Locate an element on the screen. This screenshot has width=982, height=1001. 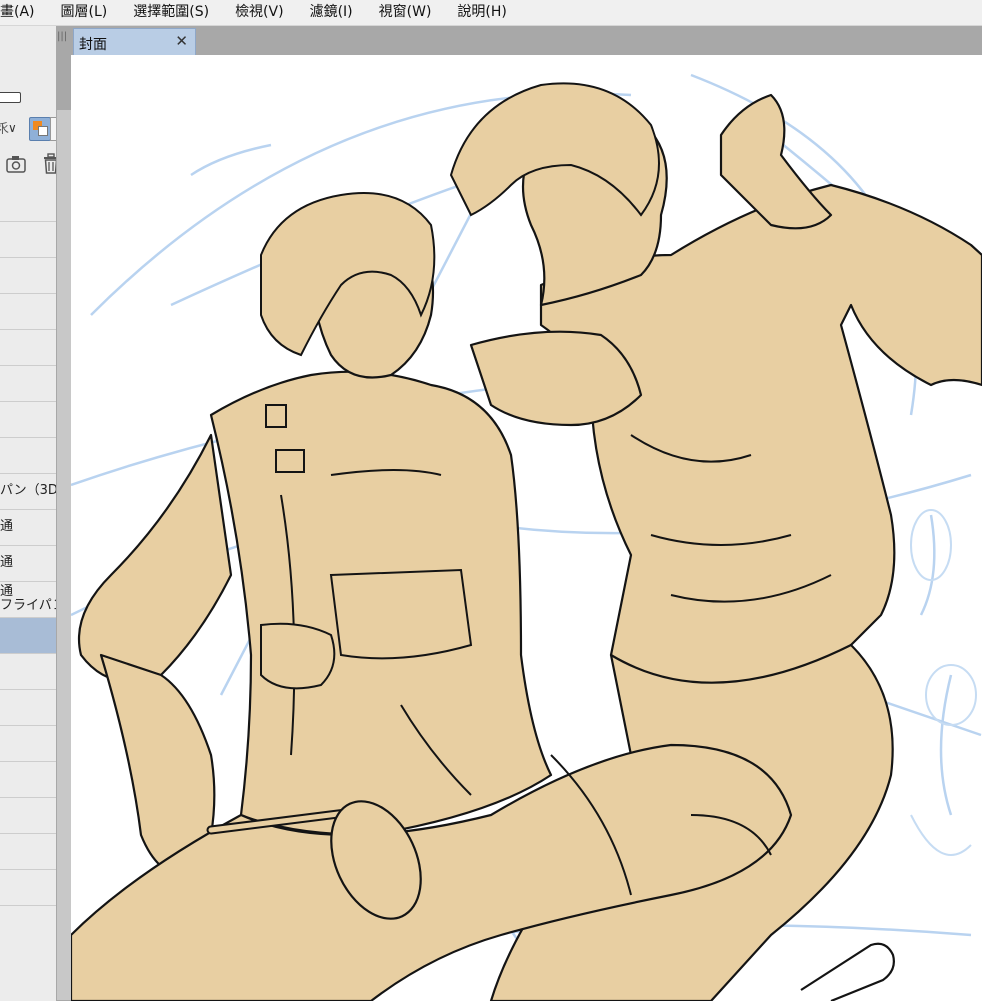
menu-view: 檢視(V) is located at coordinates (259, 12).